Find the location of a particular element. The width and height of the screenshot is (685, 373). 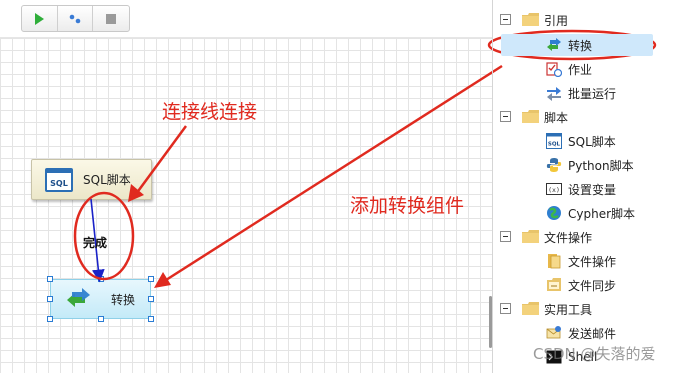

variable-icon: (x) is located at coordinates (554, 189).